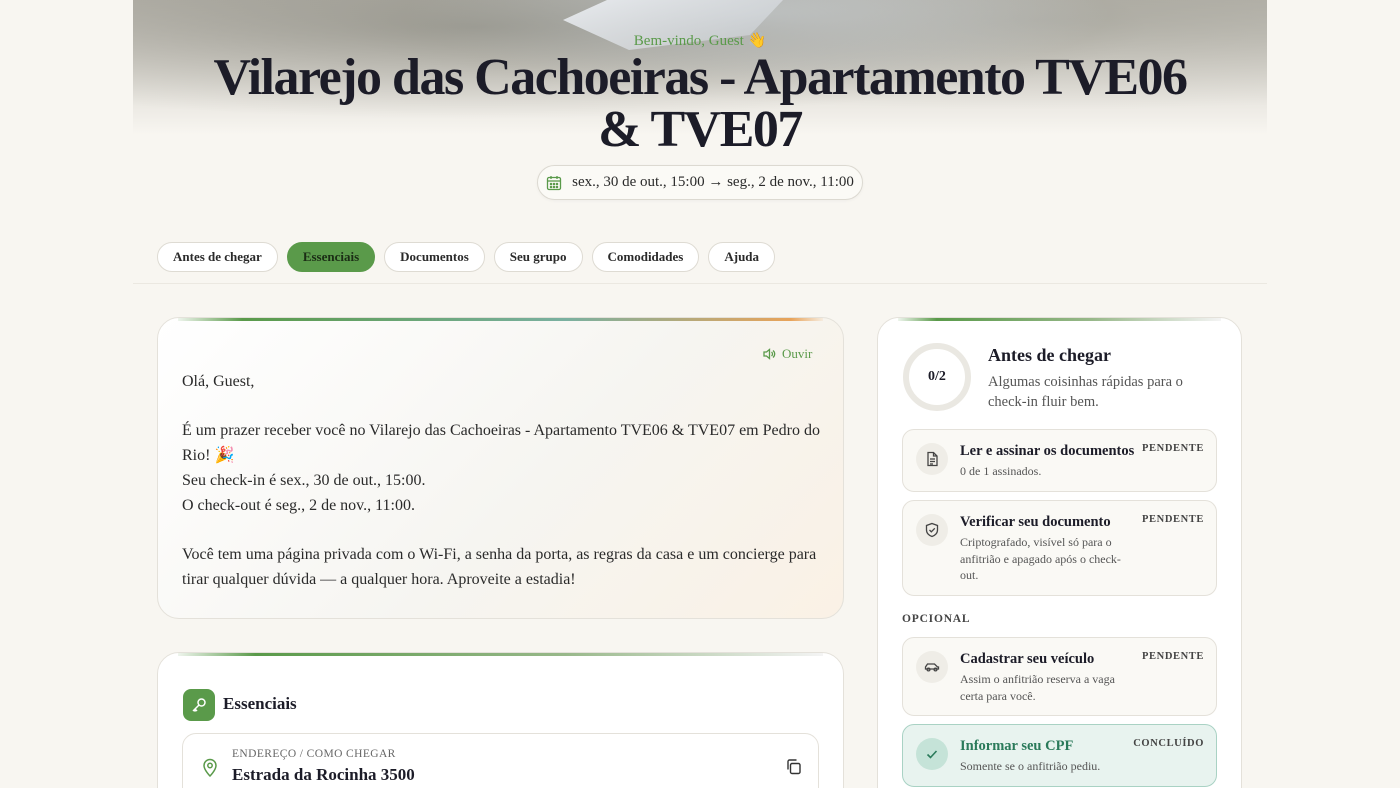 This screenshot has height=788, width=1400. What do you see at coordinates (797, 353) in the screenshot?
I see `listen-label: Ouvir` at bounding box center [797, 353].